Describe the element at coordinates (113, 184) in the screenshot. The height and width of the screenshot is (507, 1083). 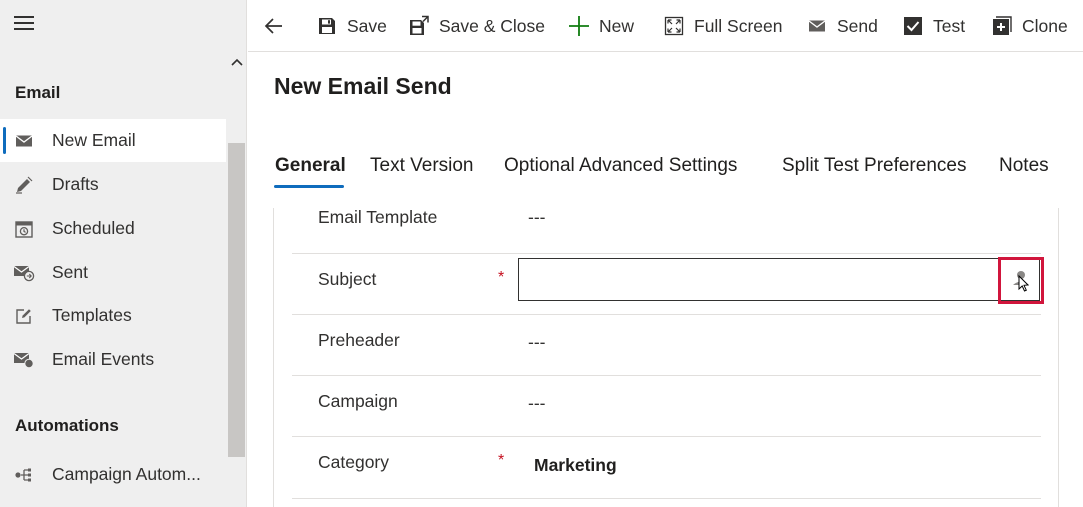
I see `sidebar-item-drafts: Drafts` at that location.